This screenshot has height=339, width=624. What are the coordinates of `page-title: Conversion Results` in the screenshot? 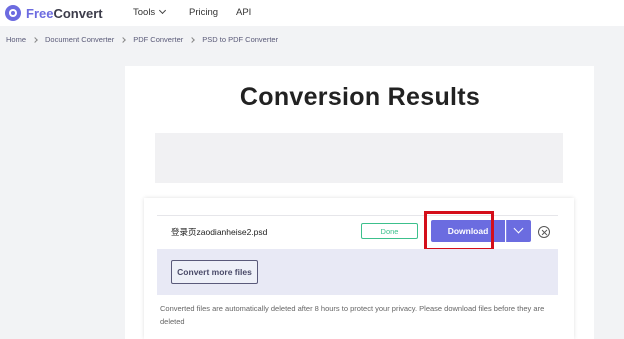 It's located at (360, 97).